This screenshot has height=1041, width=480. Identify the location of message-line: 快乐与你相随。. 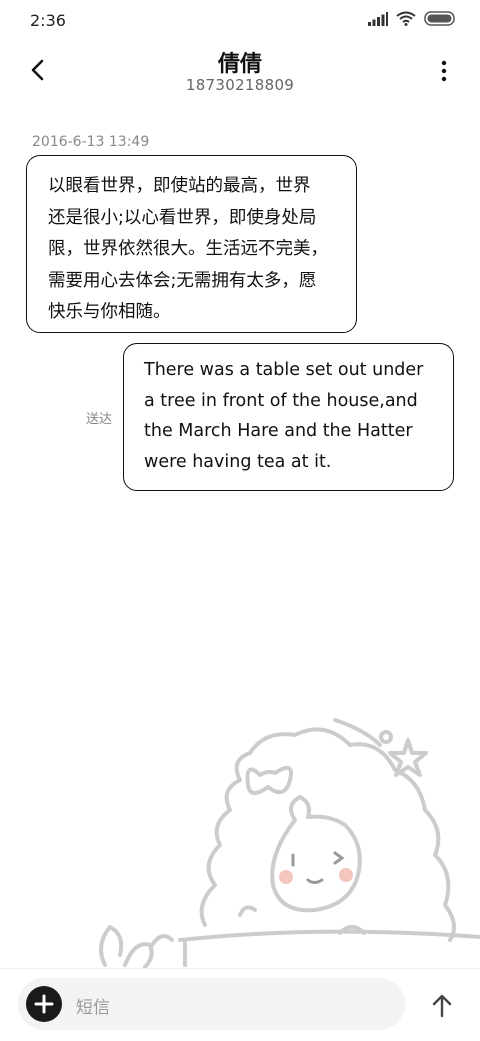
(109, 312).